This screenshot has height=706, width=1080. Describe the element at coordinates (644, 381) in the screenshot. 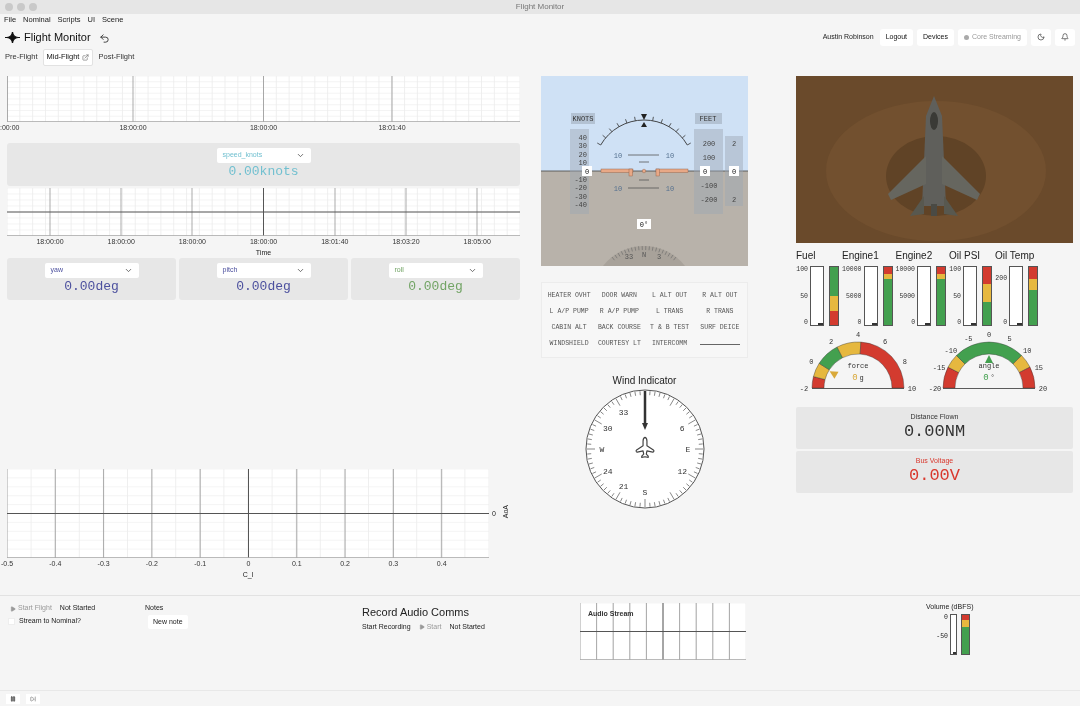

I see `wind-title: Wind Indicator` at that location.